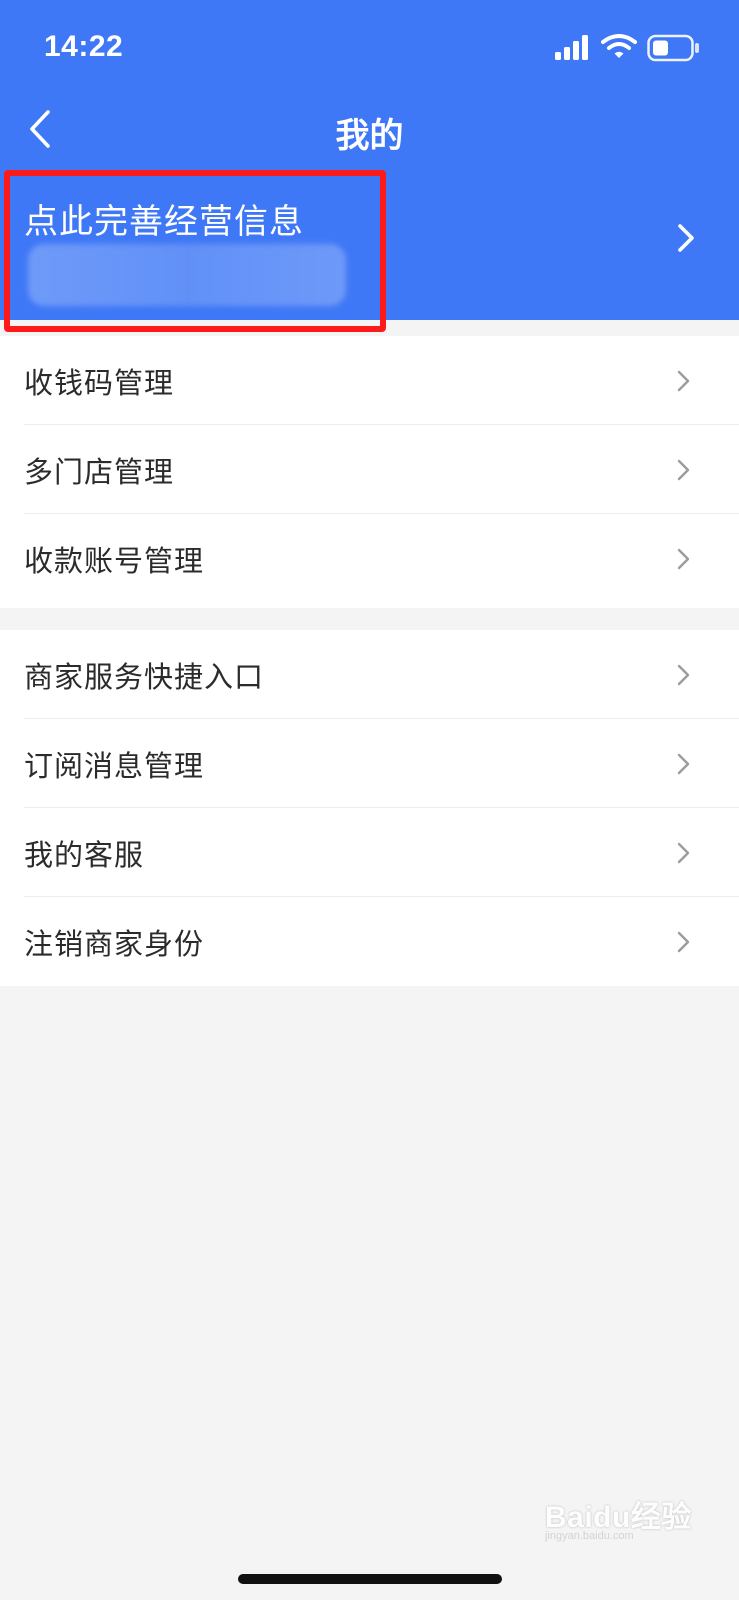 The image size is (739, 1600). Describe the element at coordinates (84, 855) in the screenshot. I see `menu-item-label: 我的客服` at that location.